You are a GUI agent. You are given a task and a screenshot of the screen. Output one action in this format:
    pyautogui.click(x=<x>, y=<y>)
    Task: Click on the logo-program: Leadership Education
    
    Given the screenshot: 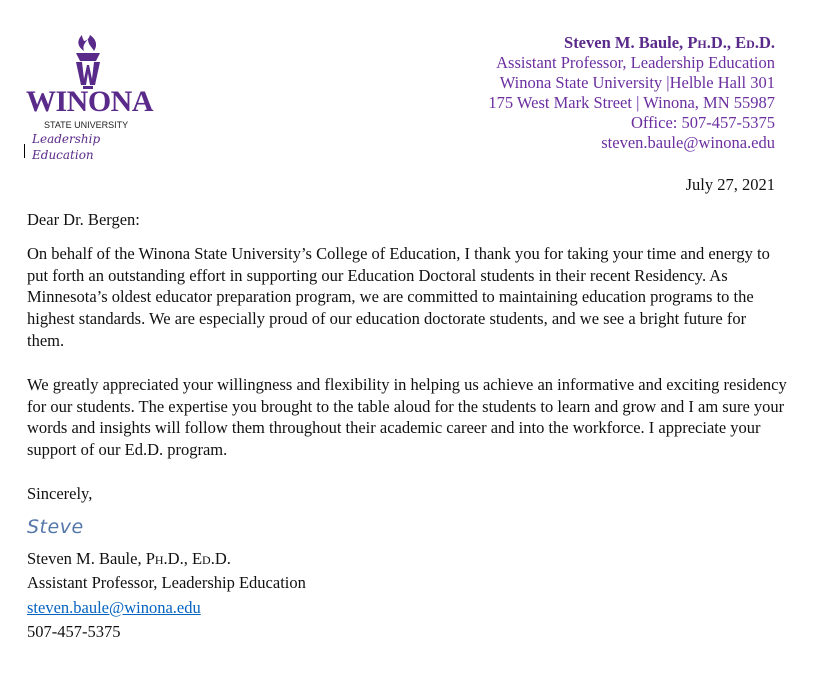 What is the action you would take?
    pyautogui.click(x=66, y=147)
    